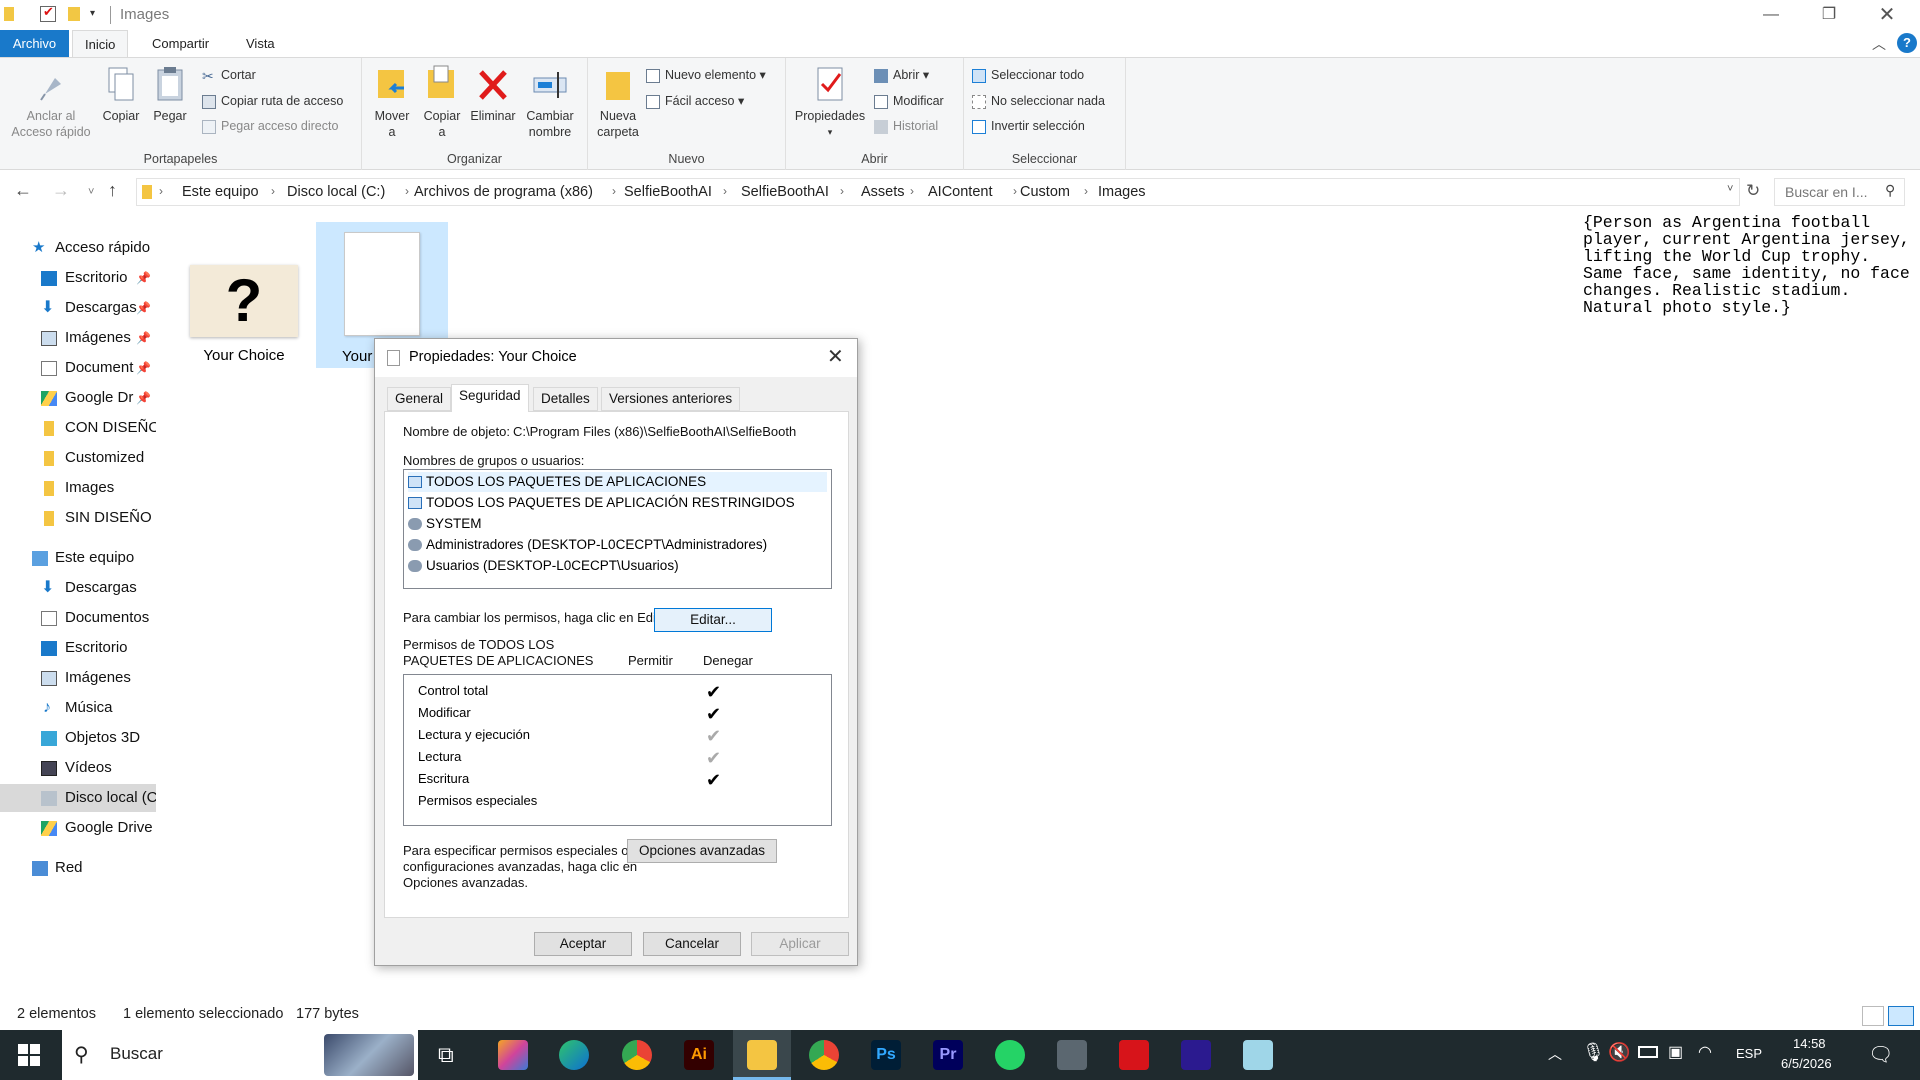 This screenshot has height=1080, width=1920. What do you see at coordinates (824, 1055) in the screenshot?
I see `chrome-icon` at bounding box center [824, 1055].